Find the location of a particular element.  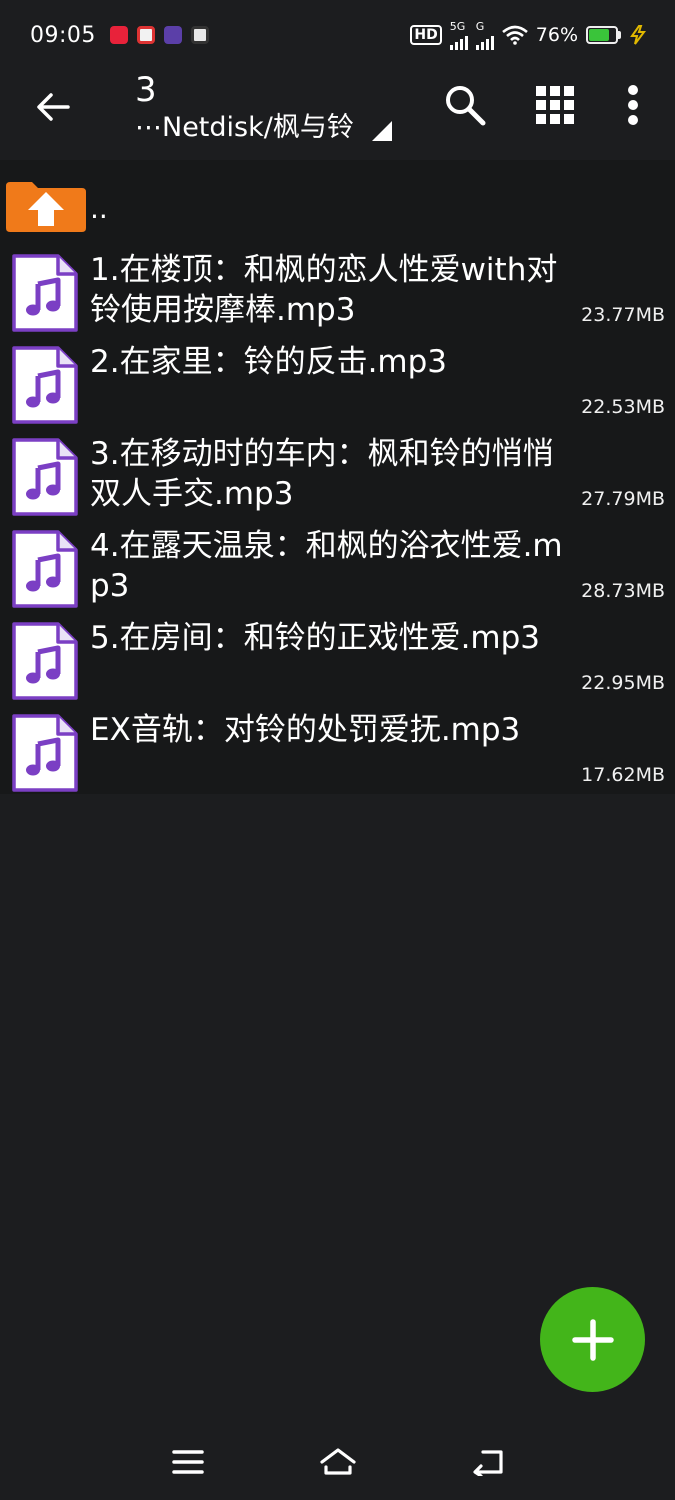

home-icon is located at coordinates (338, 1461).